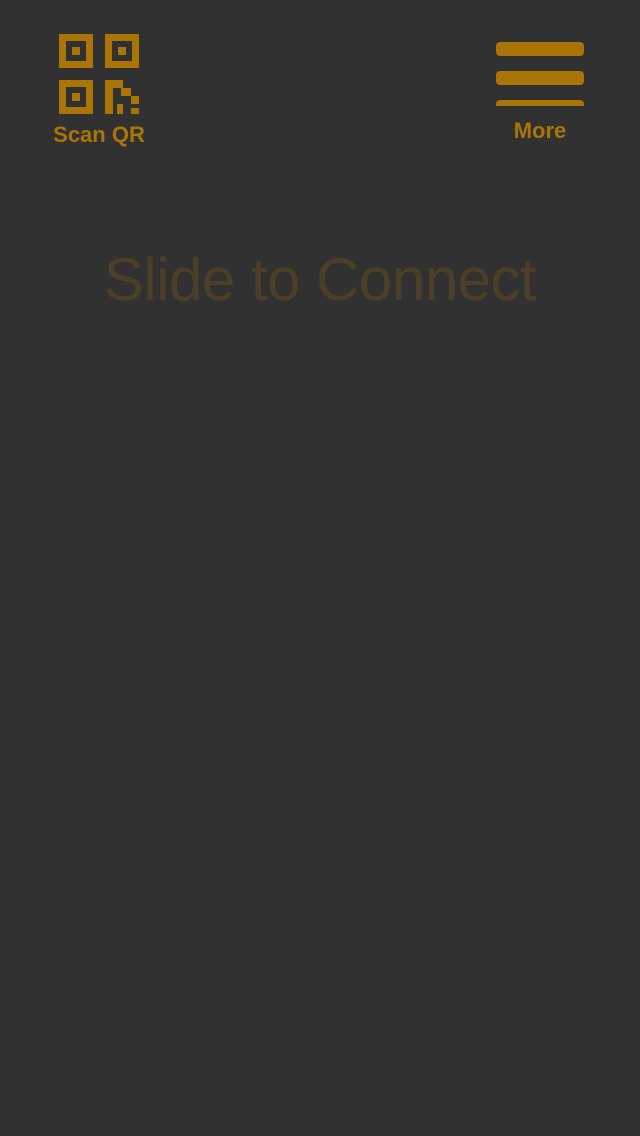 The width and height of the screenshot is (640, 1136). I want to click on hamburger-menu-icon, so click(540, 70).